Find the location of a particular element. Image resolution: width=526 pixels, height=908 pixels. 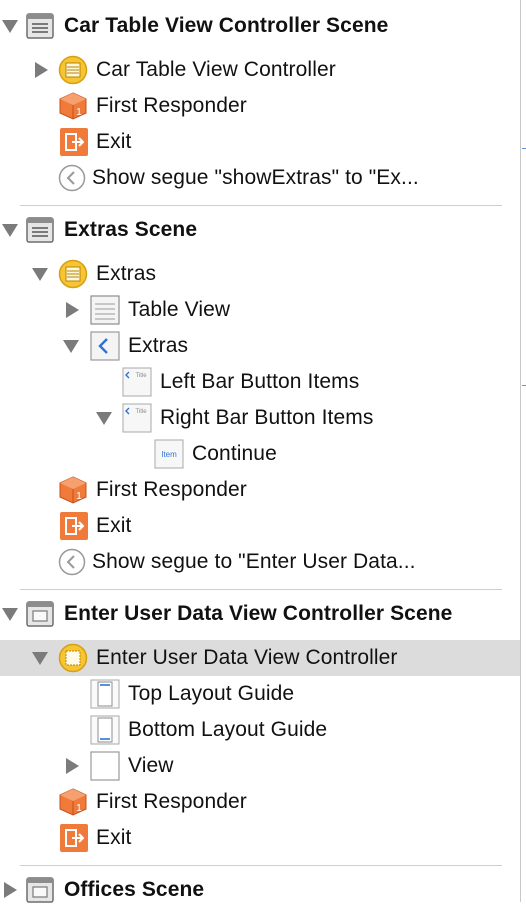

item-label: Car Table View Controller is located at coordinates (216, 69).